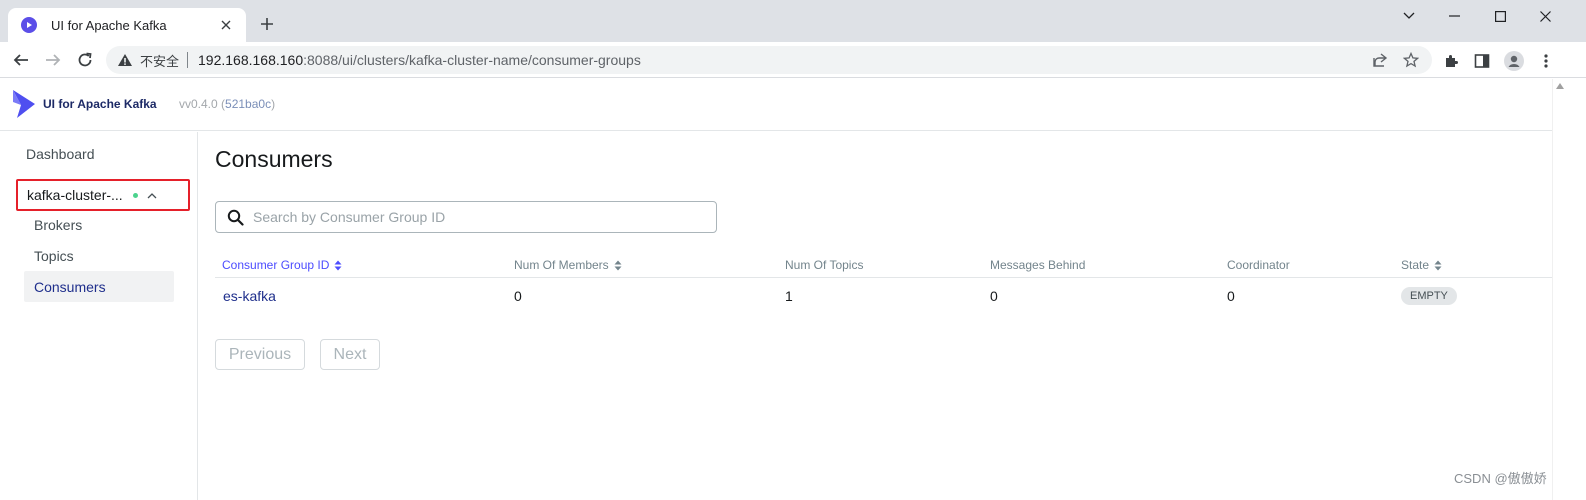 The height and width of the screenshot is (500, 1586). What do you see at coordinates (53, 60) in the screenshot?
I see `forward-arrow-icon` at bounding box center [53, 60].